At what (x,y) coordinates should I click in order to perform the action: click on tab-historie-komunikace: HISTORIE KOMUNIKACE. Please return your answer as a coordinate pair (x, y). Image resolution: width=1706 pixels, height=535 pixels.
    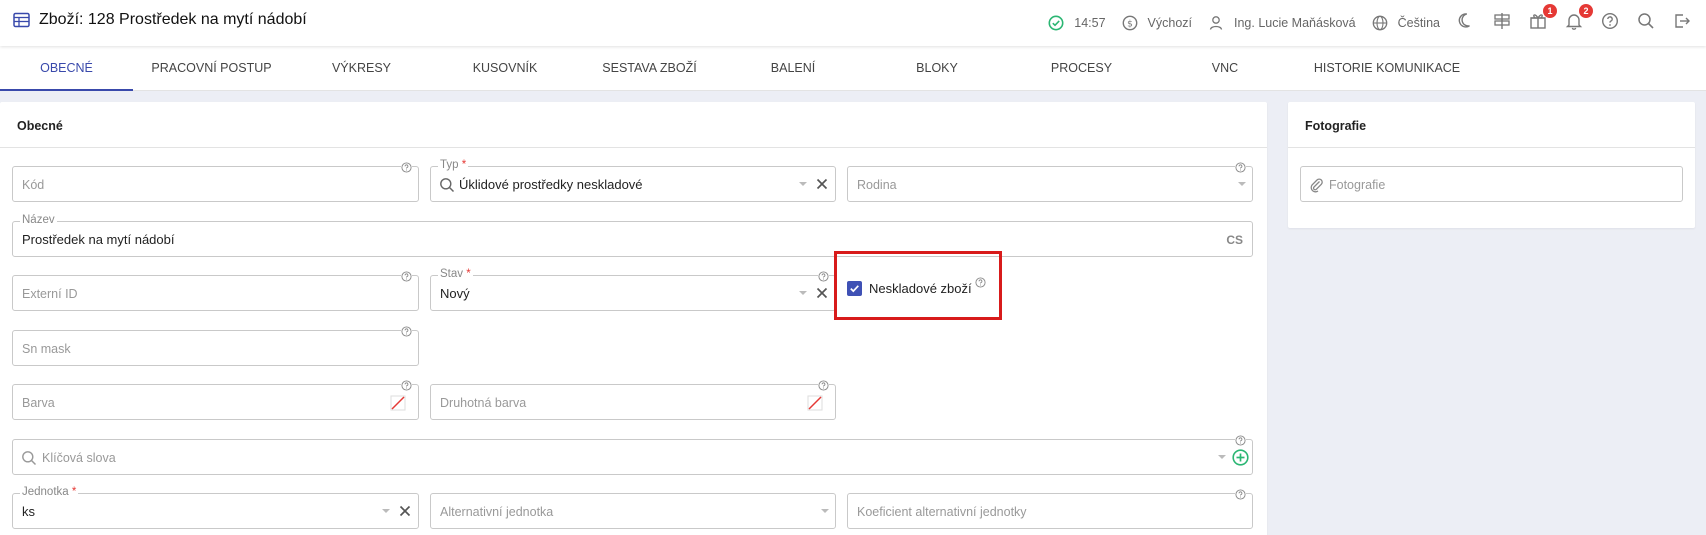
    Looking at the image, I should click on (1387, 68).